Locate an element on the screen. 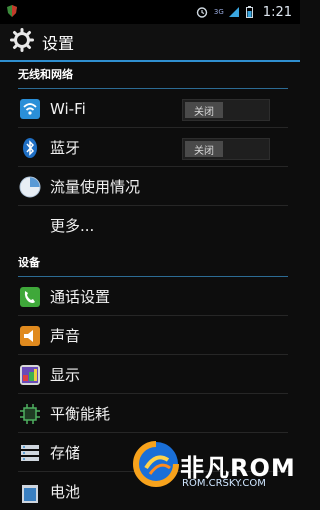 Image resolution: width=320 pixels, height=510 pixels. settings-item-label: 声音 is located at coordinates (65, 336).